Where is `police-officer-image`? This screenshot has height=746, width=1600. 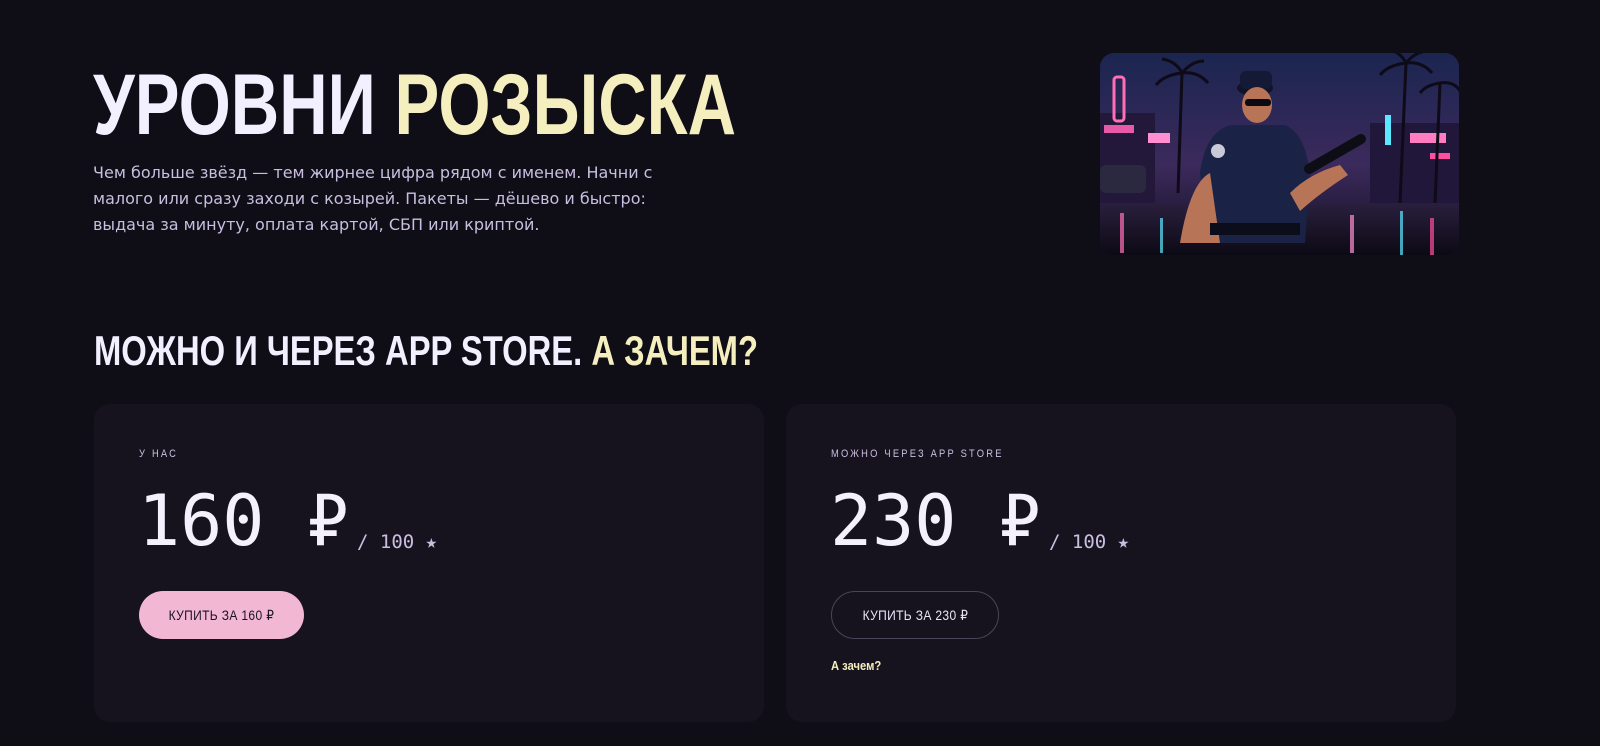 police-officer-image is located at coordinates (1279, 154).